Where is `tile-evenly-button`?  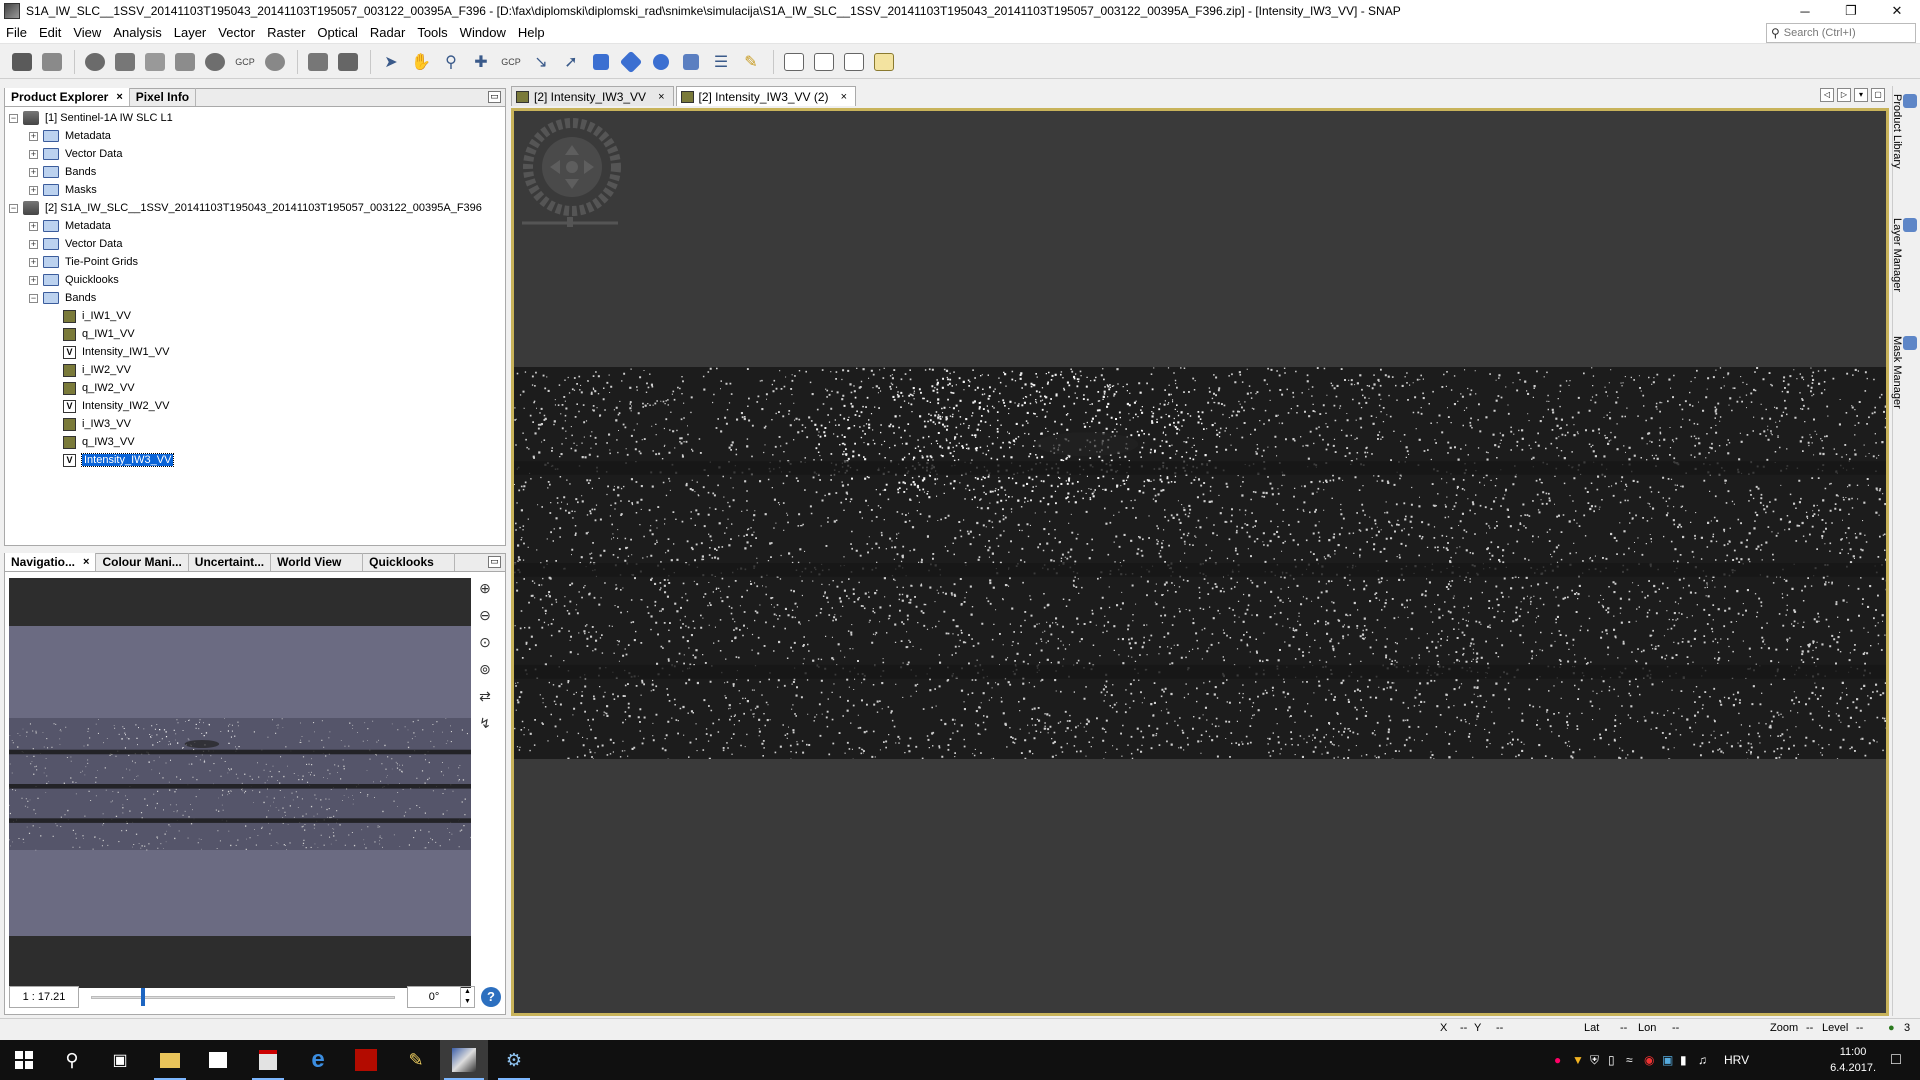
tile-evenly-button is located at coordinates (854, 62).